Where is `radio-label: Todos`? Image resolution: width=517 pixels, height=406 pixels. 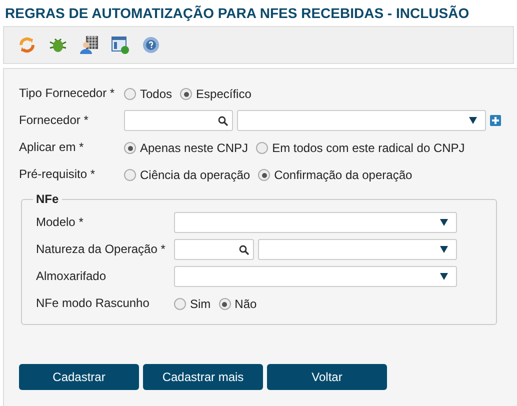
radio-label: Todos is located at coordinates (156, 94).